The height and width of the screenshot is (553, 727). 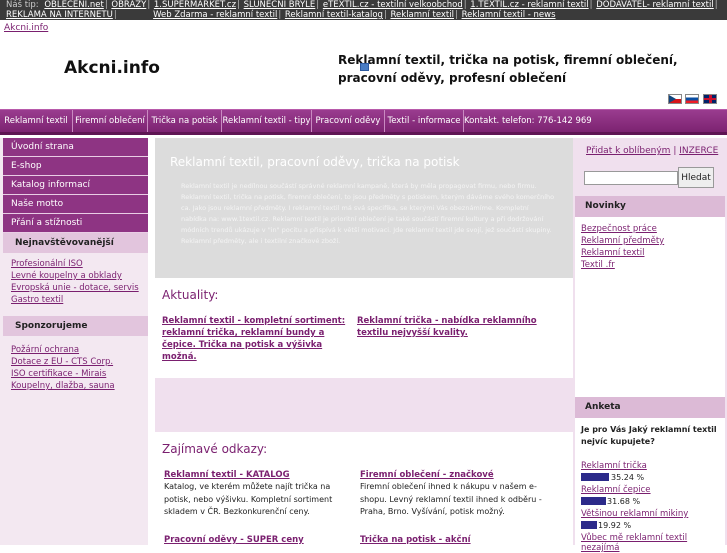 What do you see at coordinates (529, 5) in the screenshot?
I see `tip-link-1textil: 1.TEXTIL.cz - reklamní textil` at bounding box center [529, 5].